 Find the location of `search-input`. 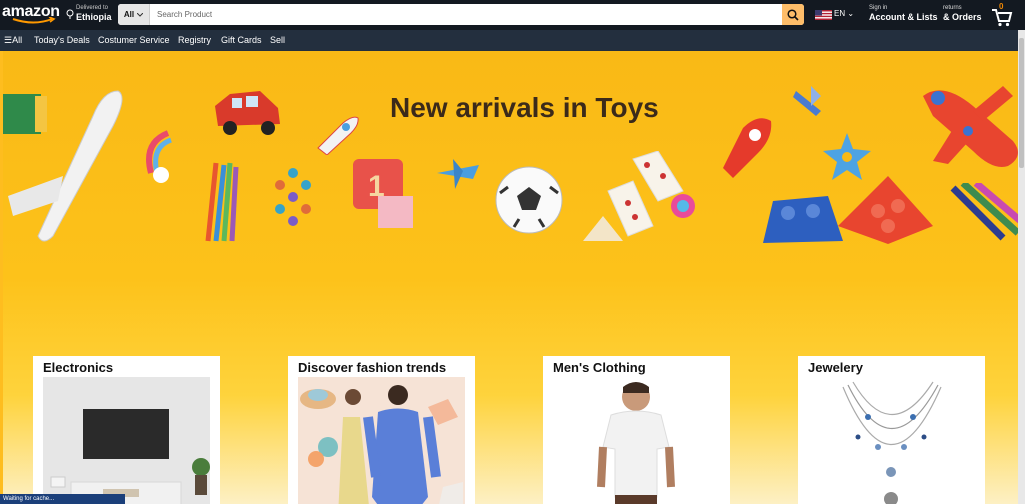

search-input is located at coordinates (466, 14).